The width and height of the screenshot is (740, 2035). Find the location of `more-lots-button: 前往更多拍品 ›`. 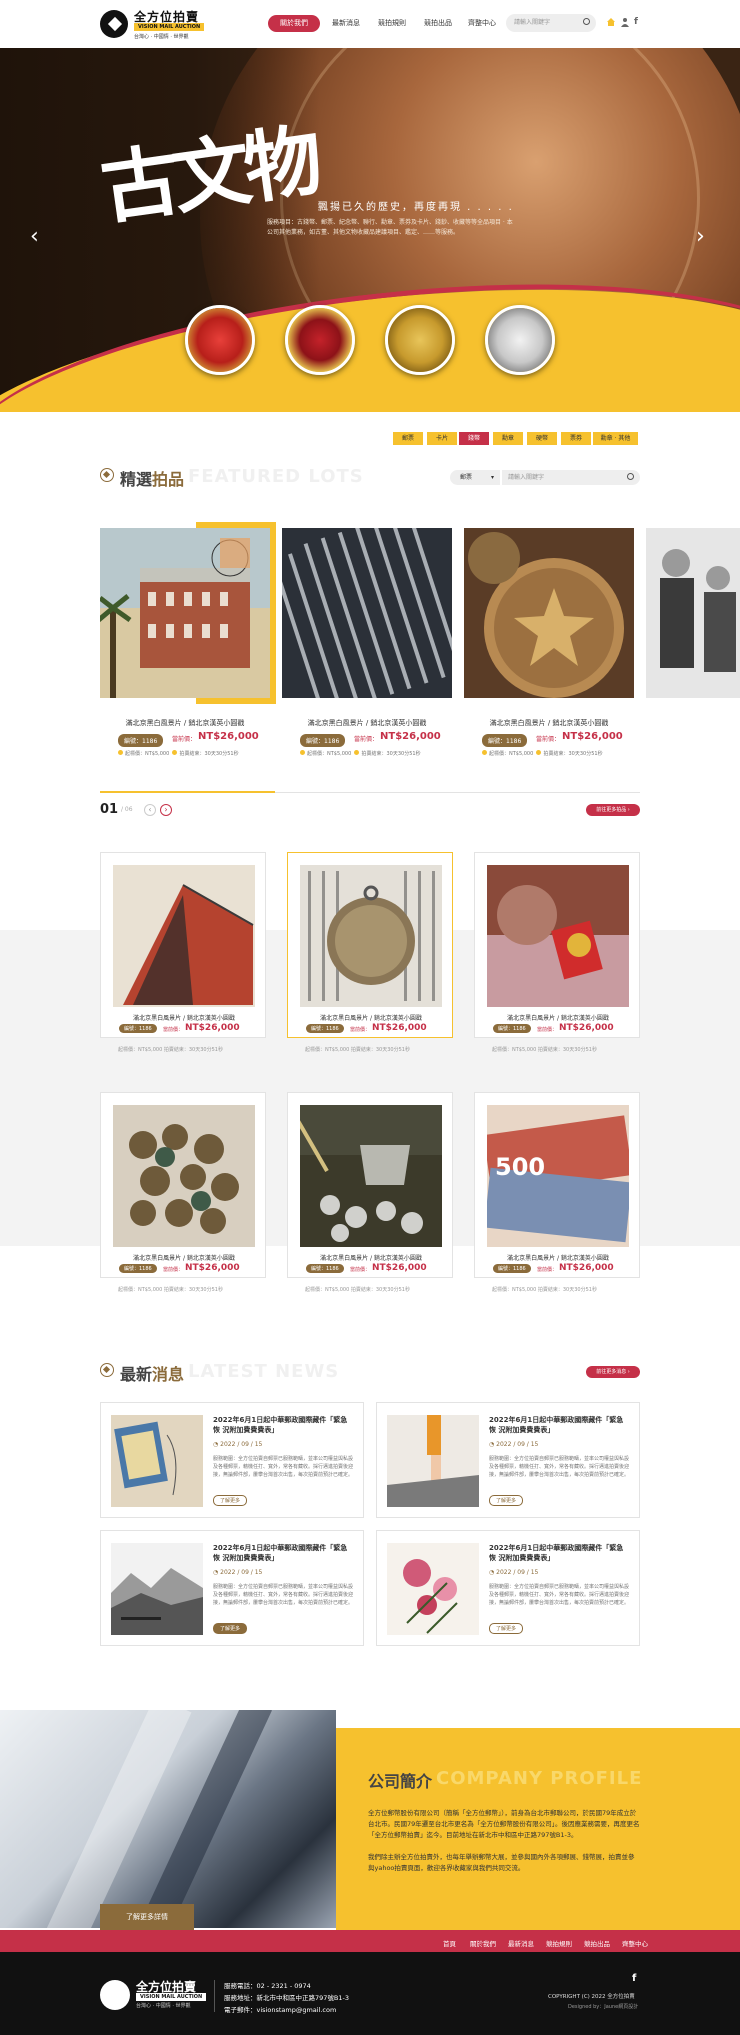

more-lots-button: 前往更多拍品 › is located at coordinates (613, 810).